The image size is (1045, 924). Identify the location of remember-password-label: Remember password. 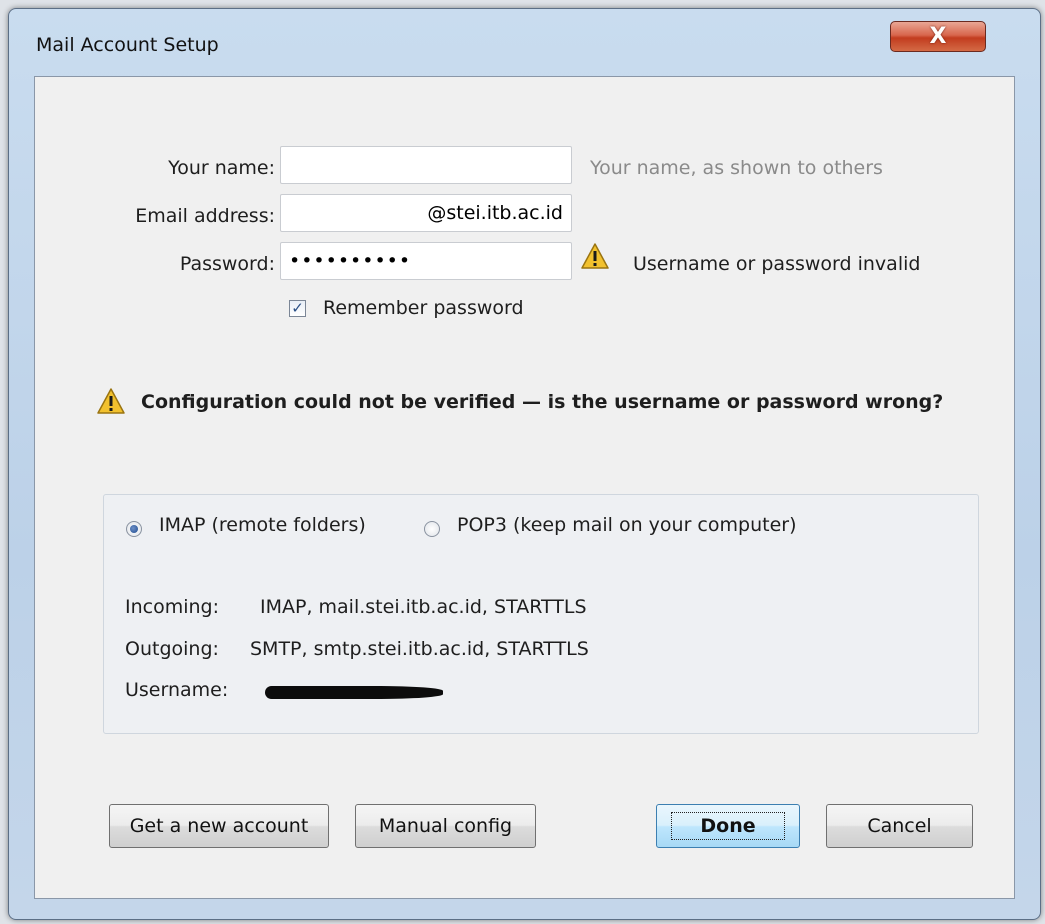
(423, 308).